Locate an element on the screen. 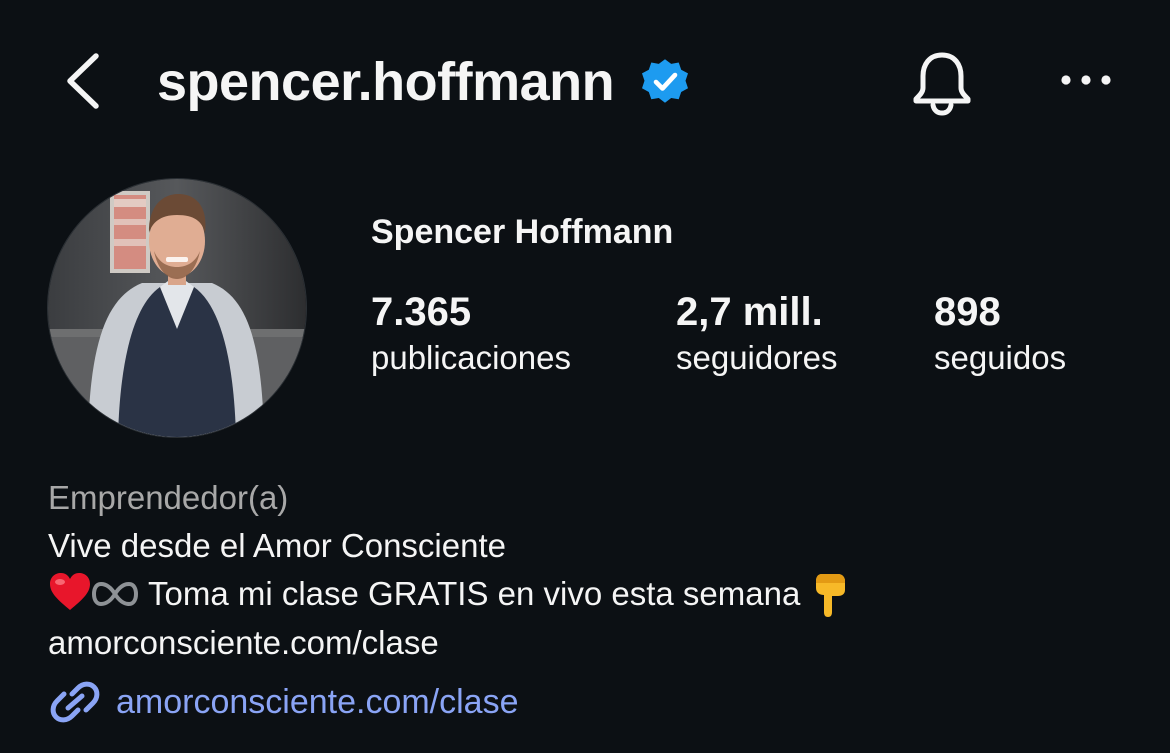 This screenshot has width=1170, height=753. notifications-button is located at coordinates (942, 83).